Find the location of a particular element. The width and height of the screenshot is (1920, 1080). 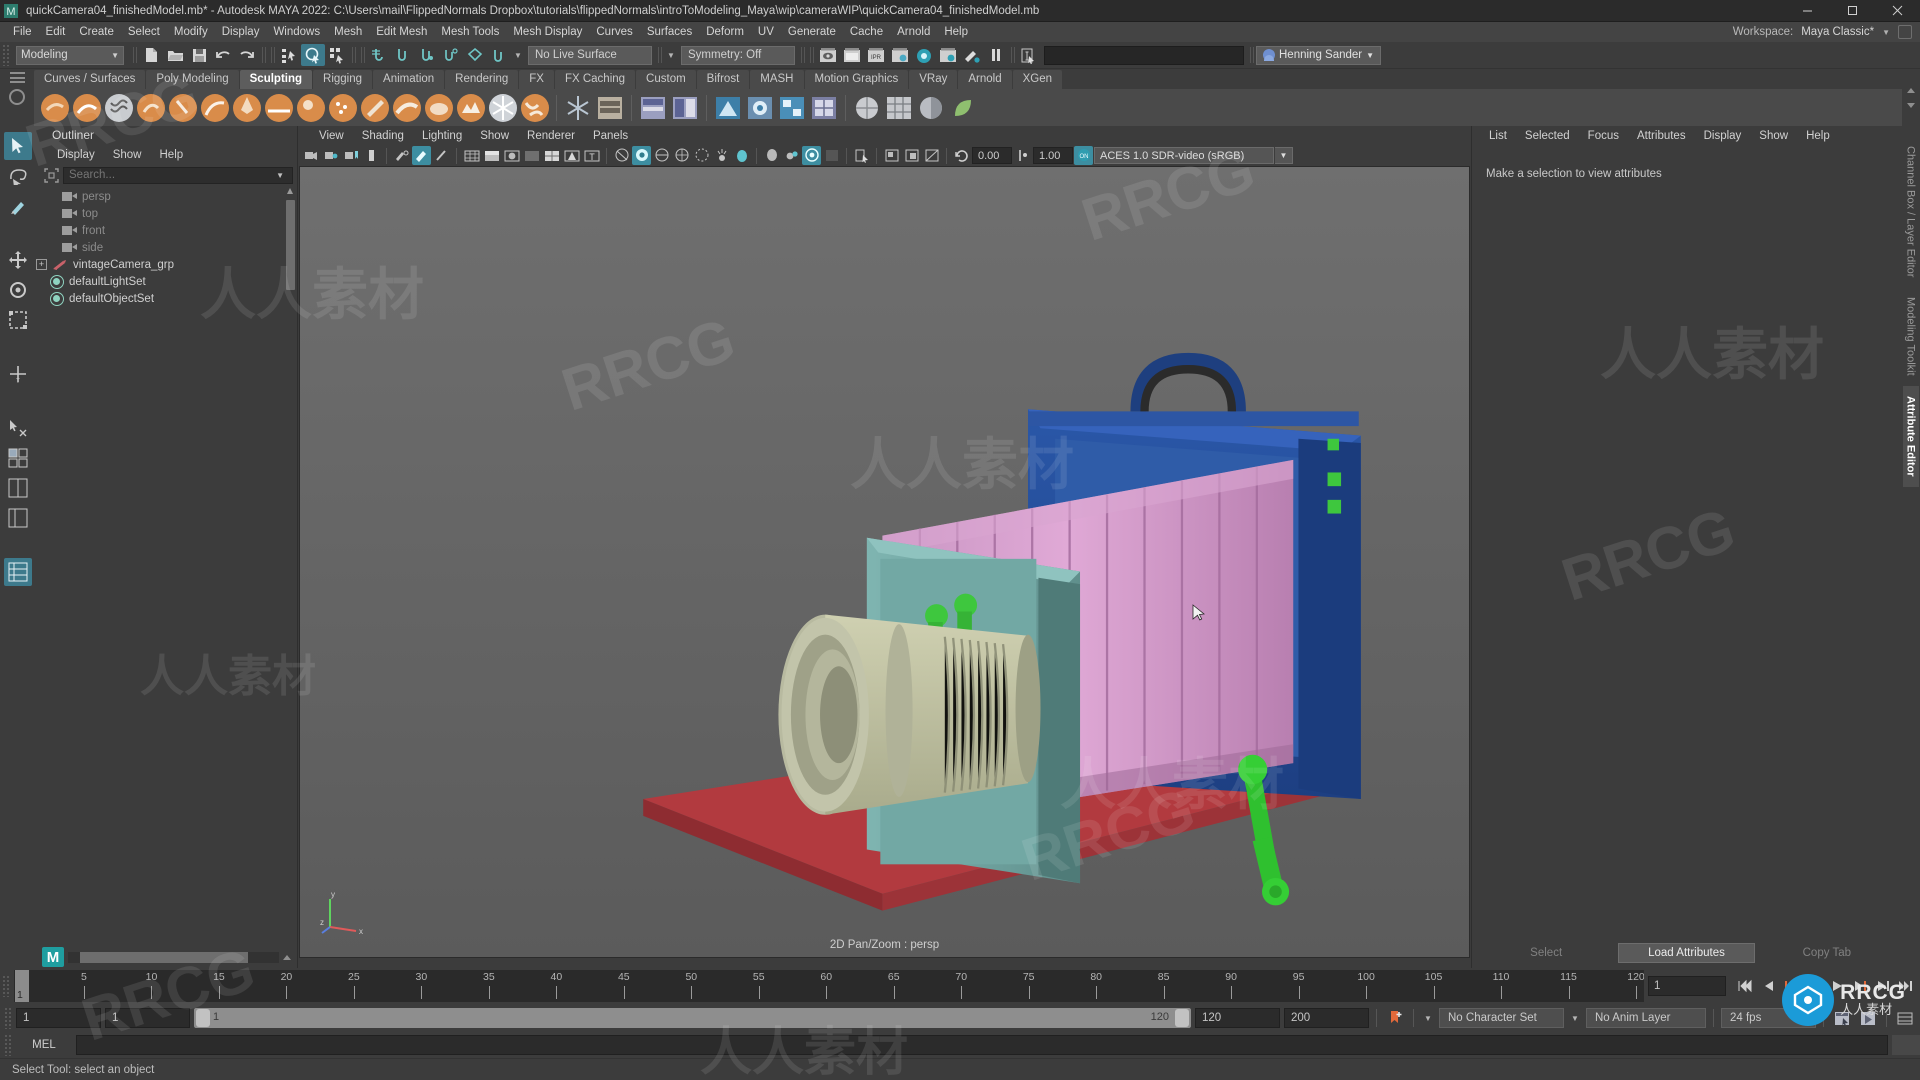

range-handle-start is located at coordinates (203, 1018).